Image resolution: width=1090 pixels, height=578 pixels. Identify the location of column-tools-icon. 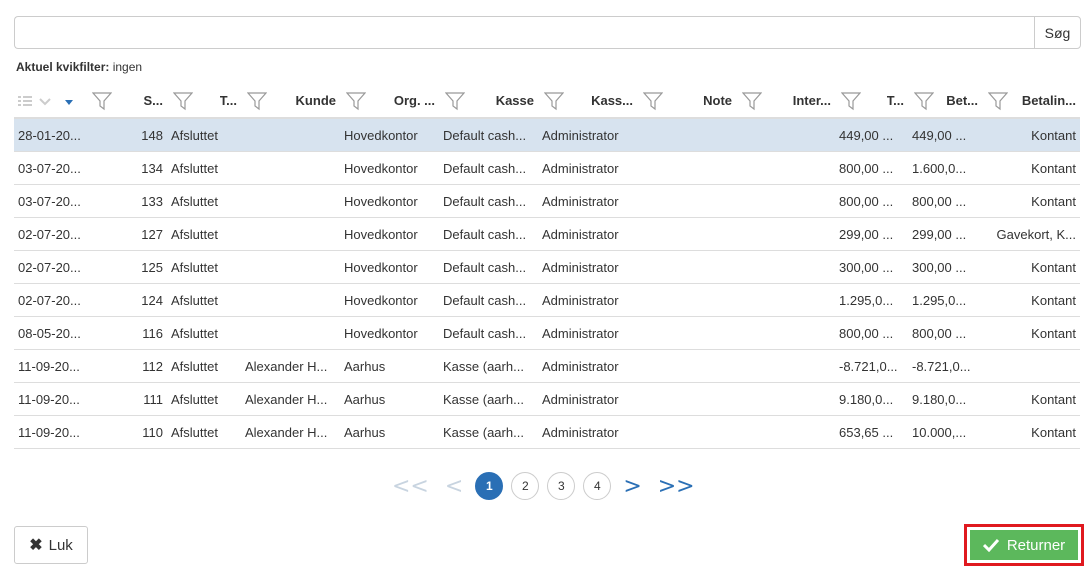
(49, 101).